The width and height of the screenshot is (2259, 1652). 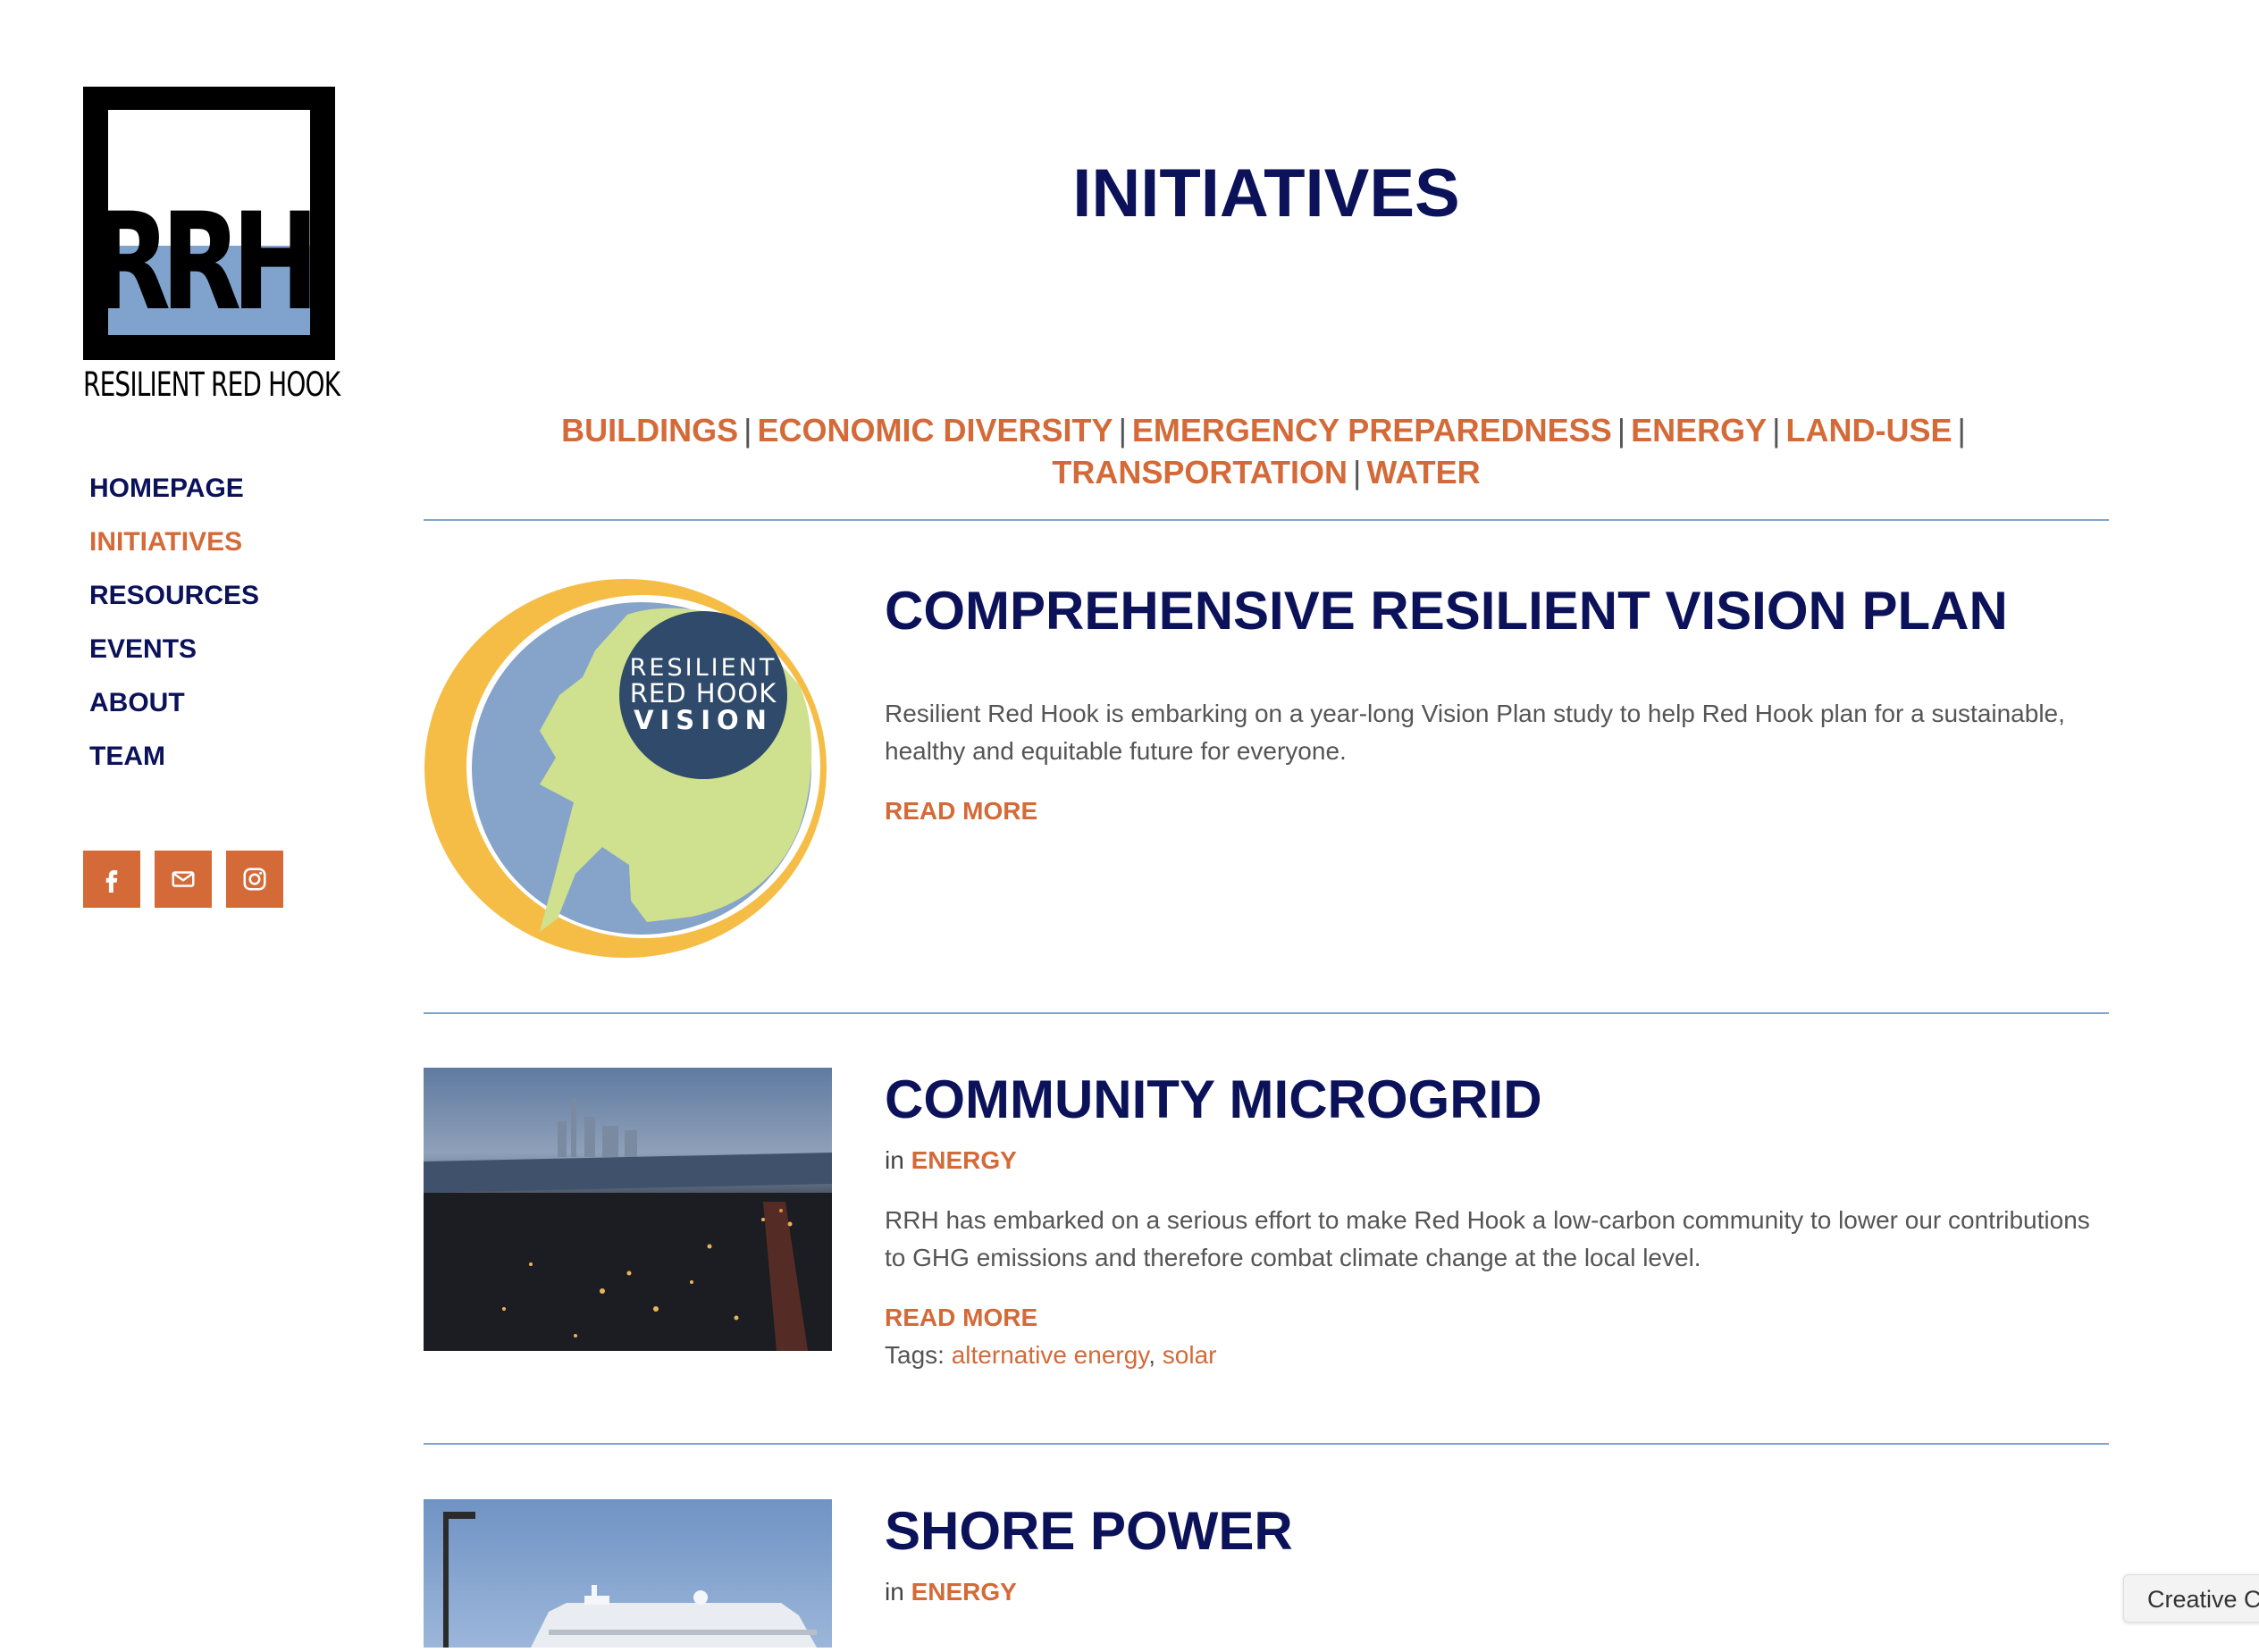 What do you see at coordinates (174, 757) in the screenshot?
I see `nav-item-team: TEAM` at bounding box center [174, 757].